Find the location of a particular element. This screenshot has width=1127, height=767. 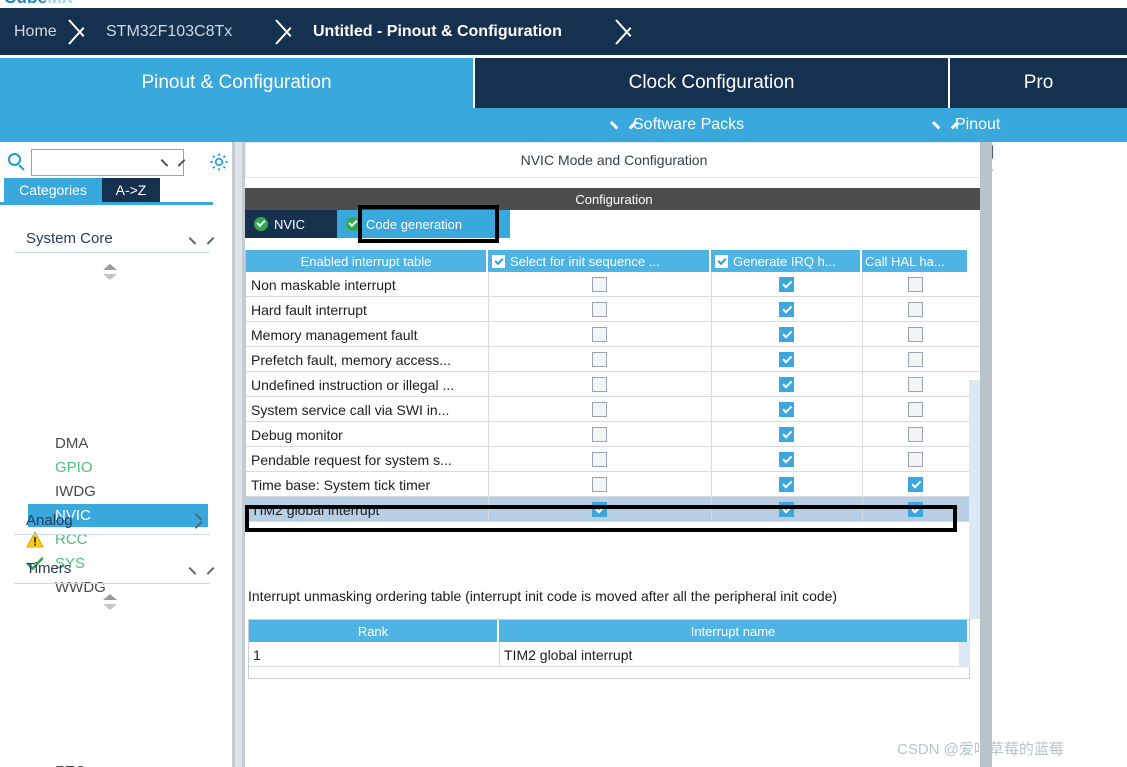

ordering-table-scrollbar is located at coordinates (964, 654).